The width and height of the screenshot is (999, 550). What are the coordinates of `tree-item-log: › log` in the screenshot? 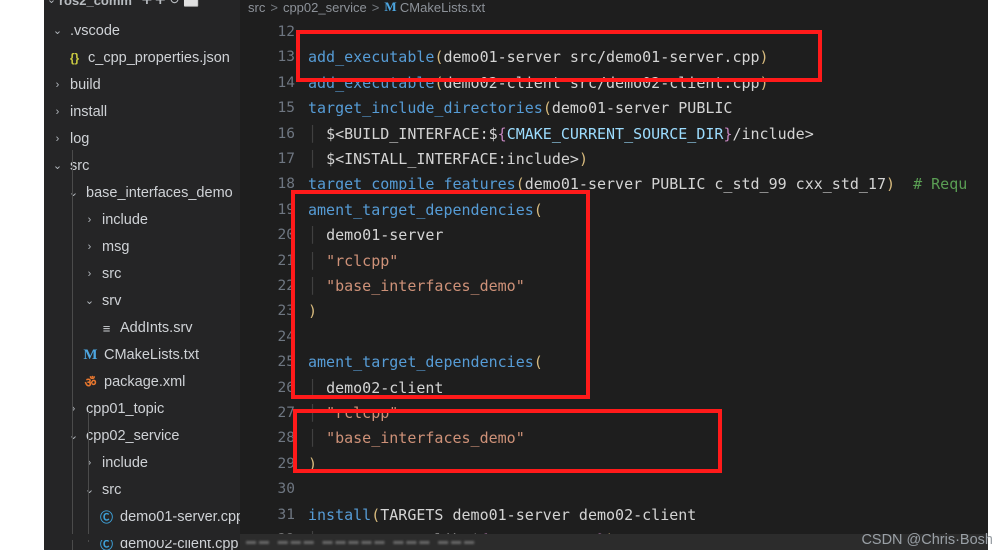 It's located at (142, 139).